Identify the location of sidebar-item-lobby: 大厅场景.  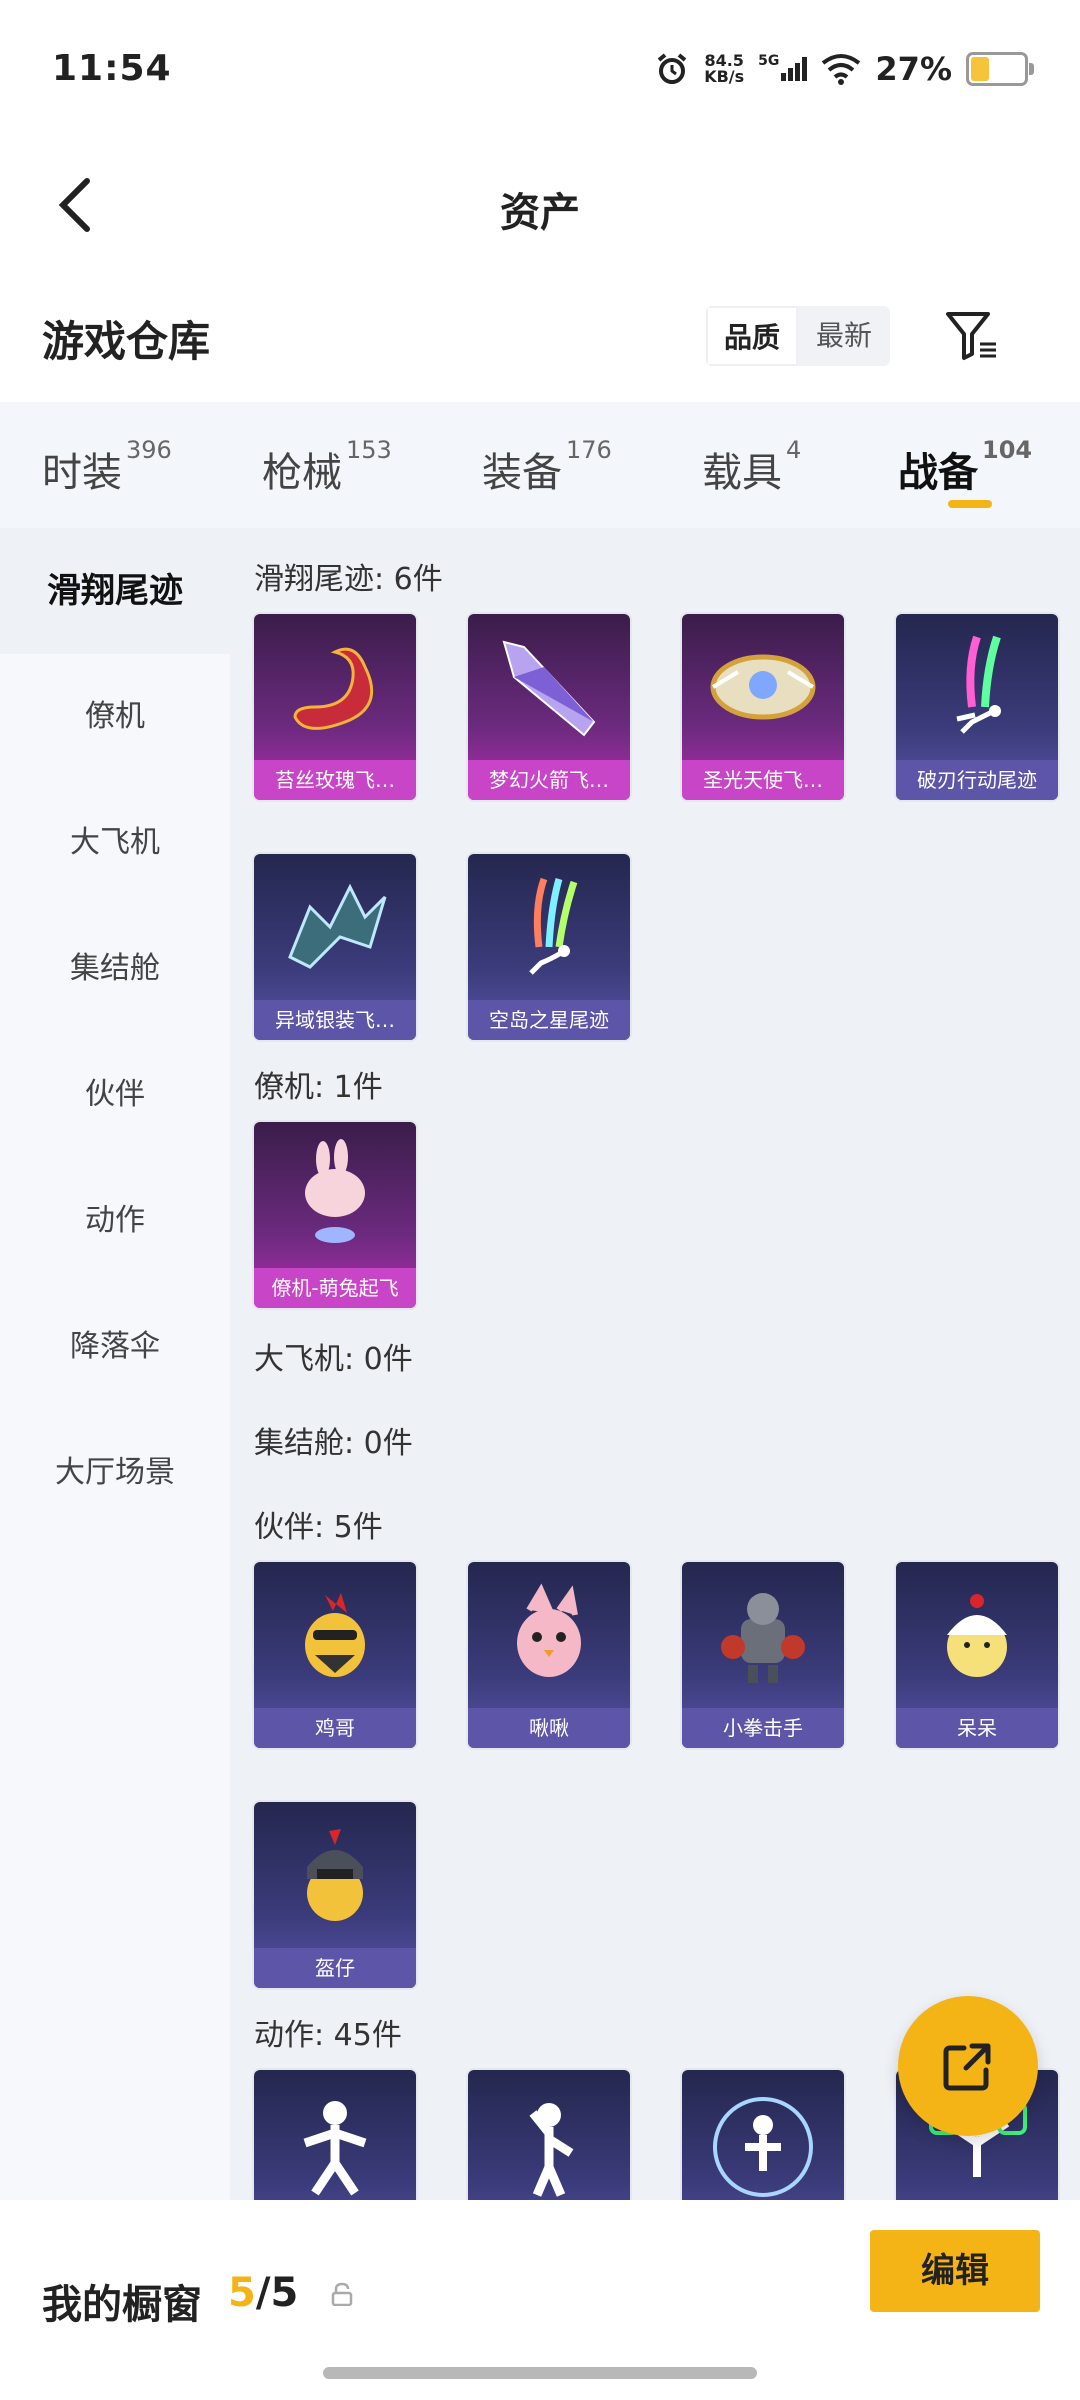
(115, 1473).